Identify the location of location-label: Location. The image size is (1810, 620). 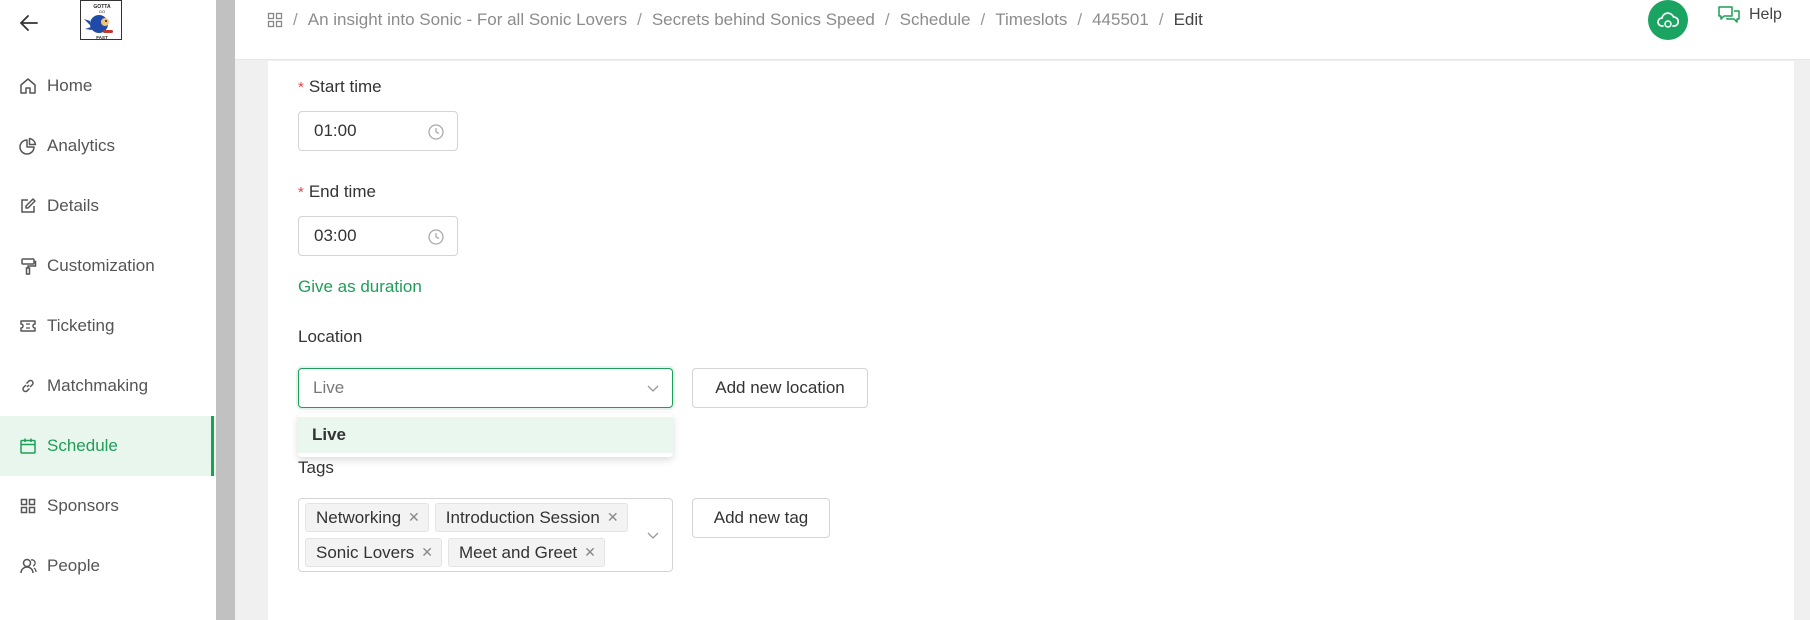
(330, 336).